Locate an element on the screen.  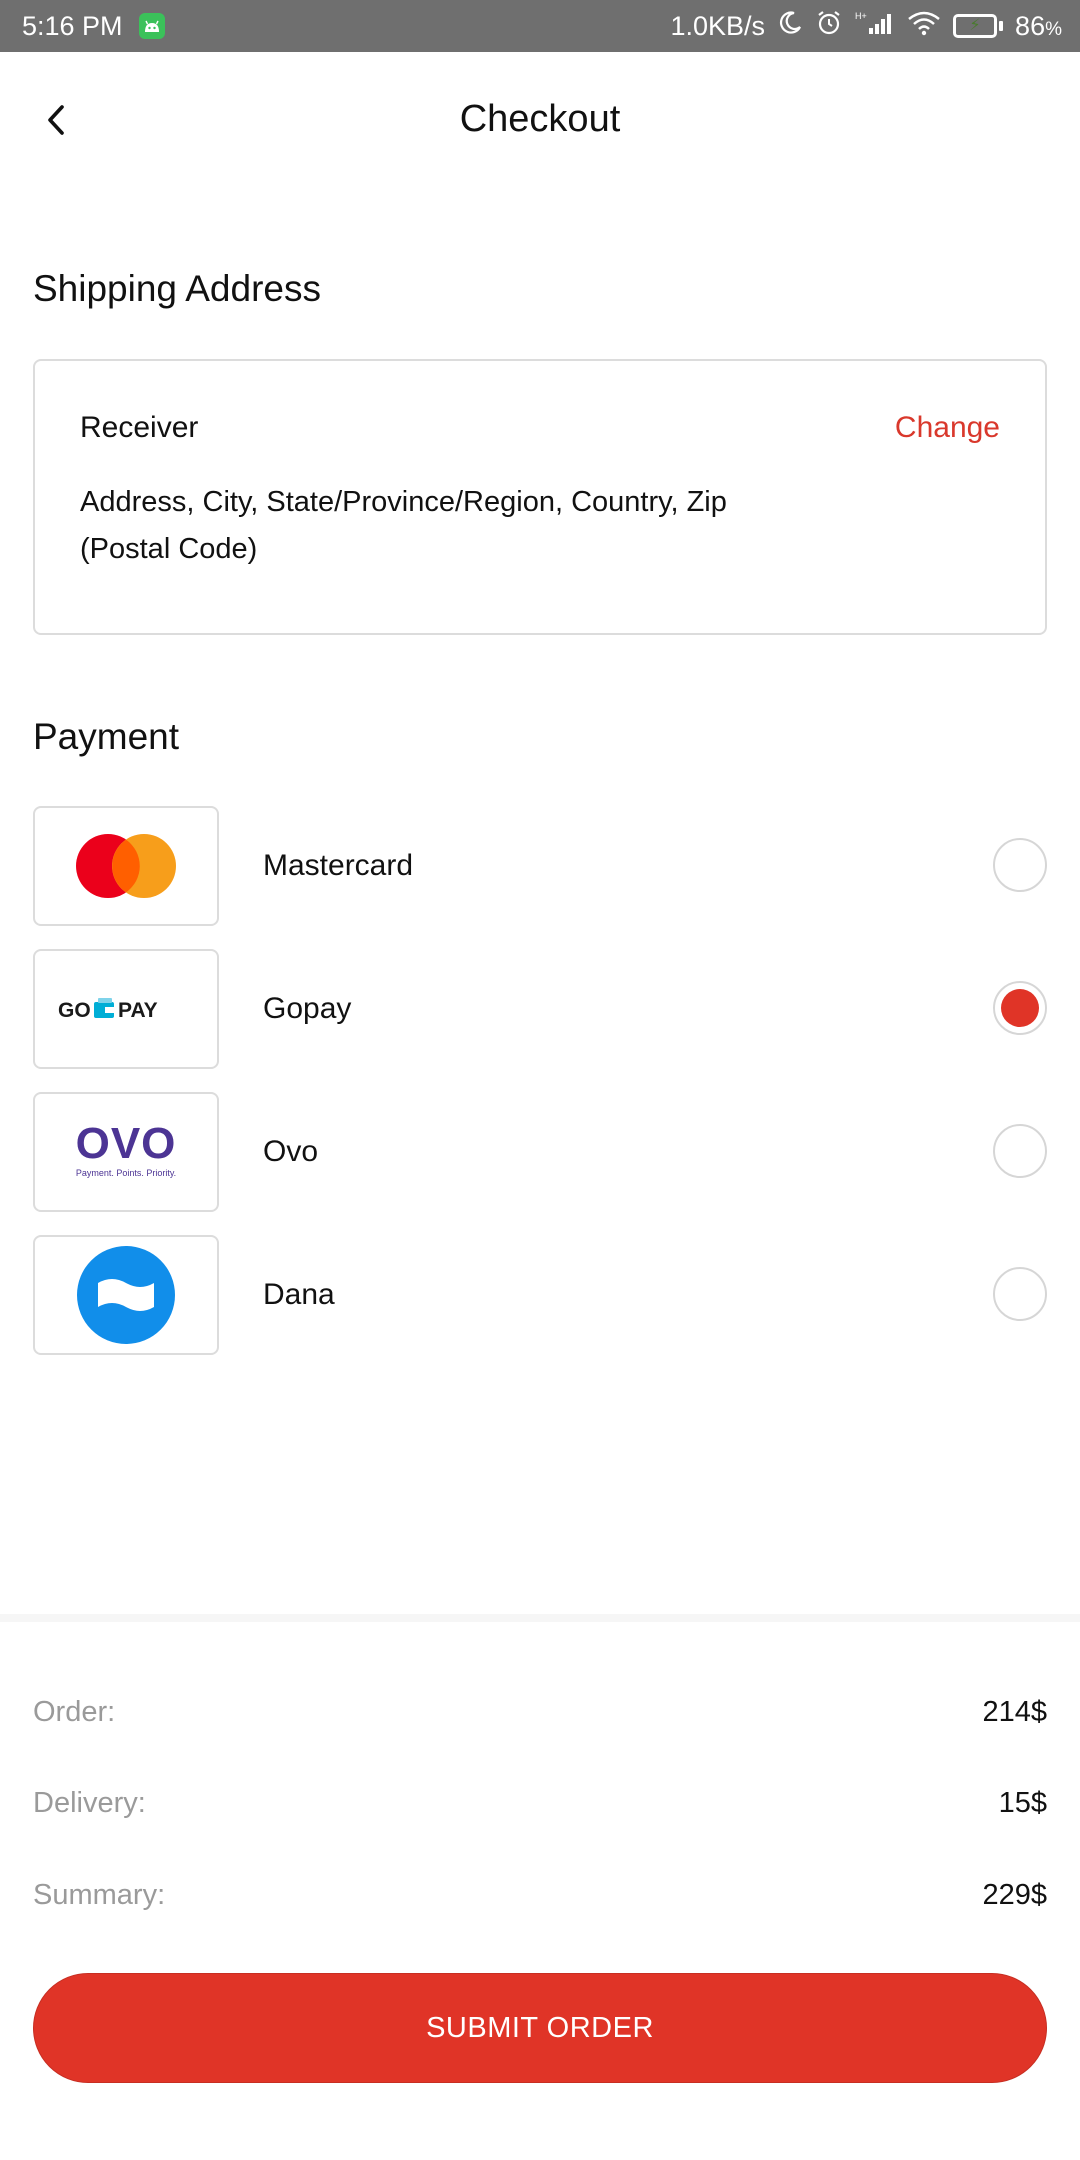
battery-percentage: 86% is located at coordinates (1038, 25).